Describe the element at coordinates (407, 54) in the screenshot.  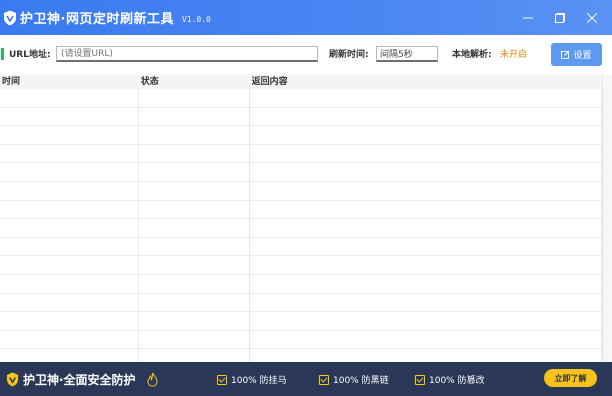
I see `refresh-interval-input` at that location.